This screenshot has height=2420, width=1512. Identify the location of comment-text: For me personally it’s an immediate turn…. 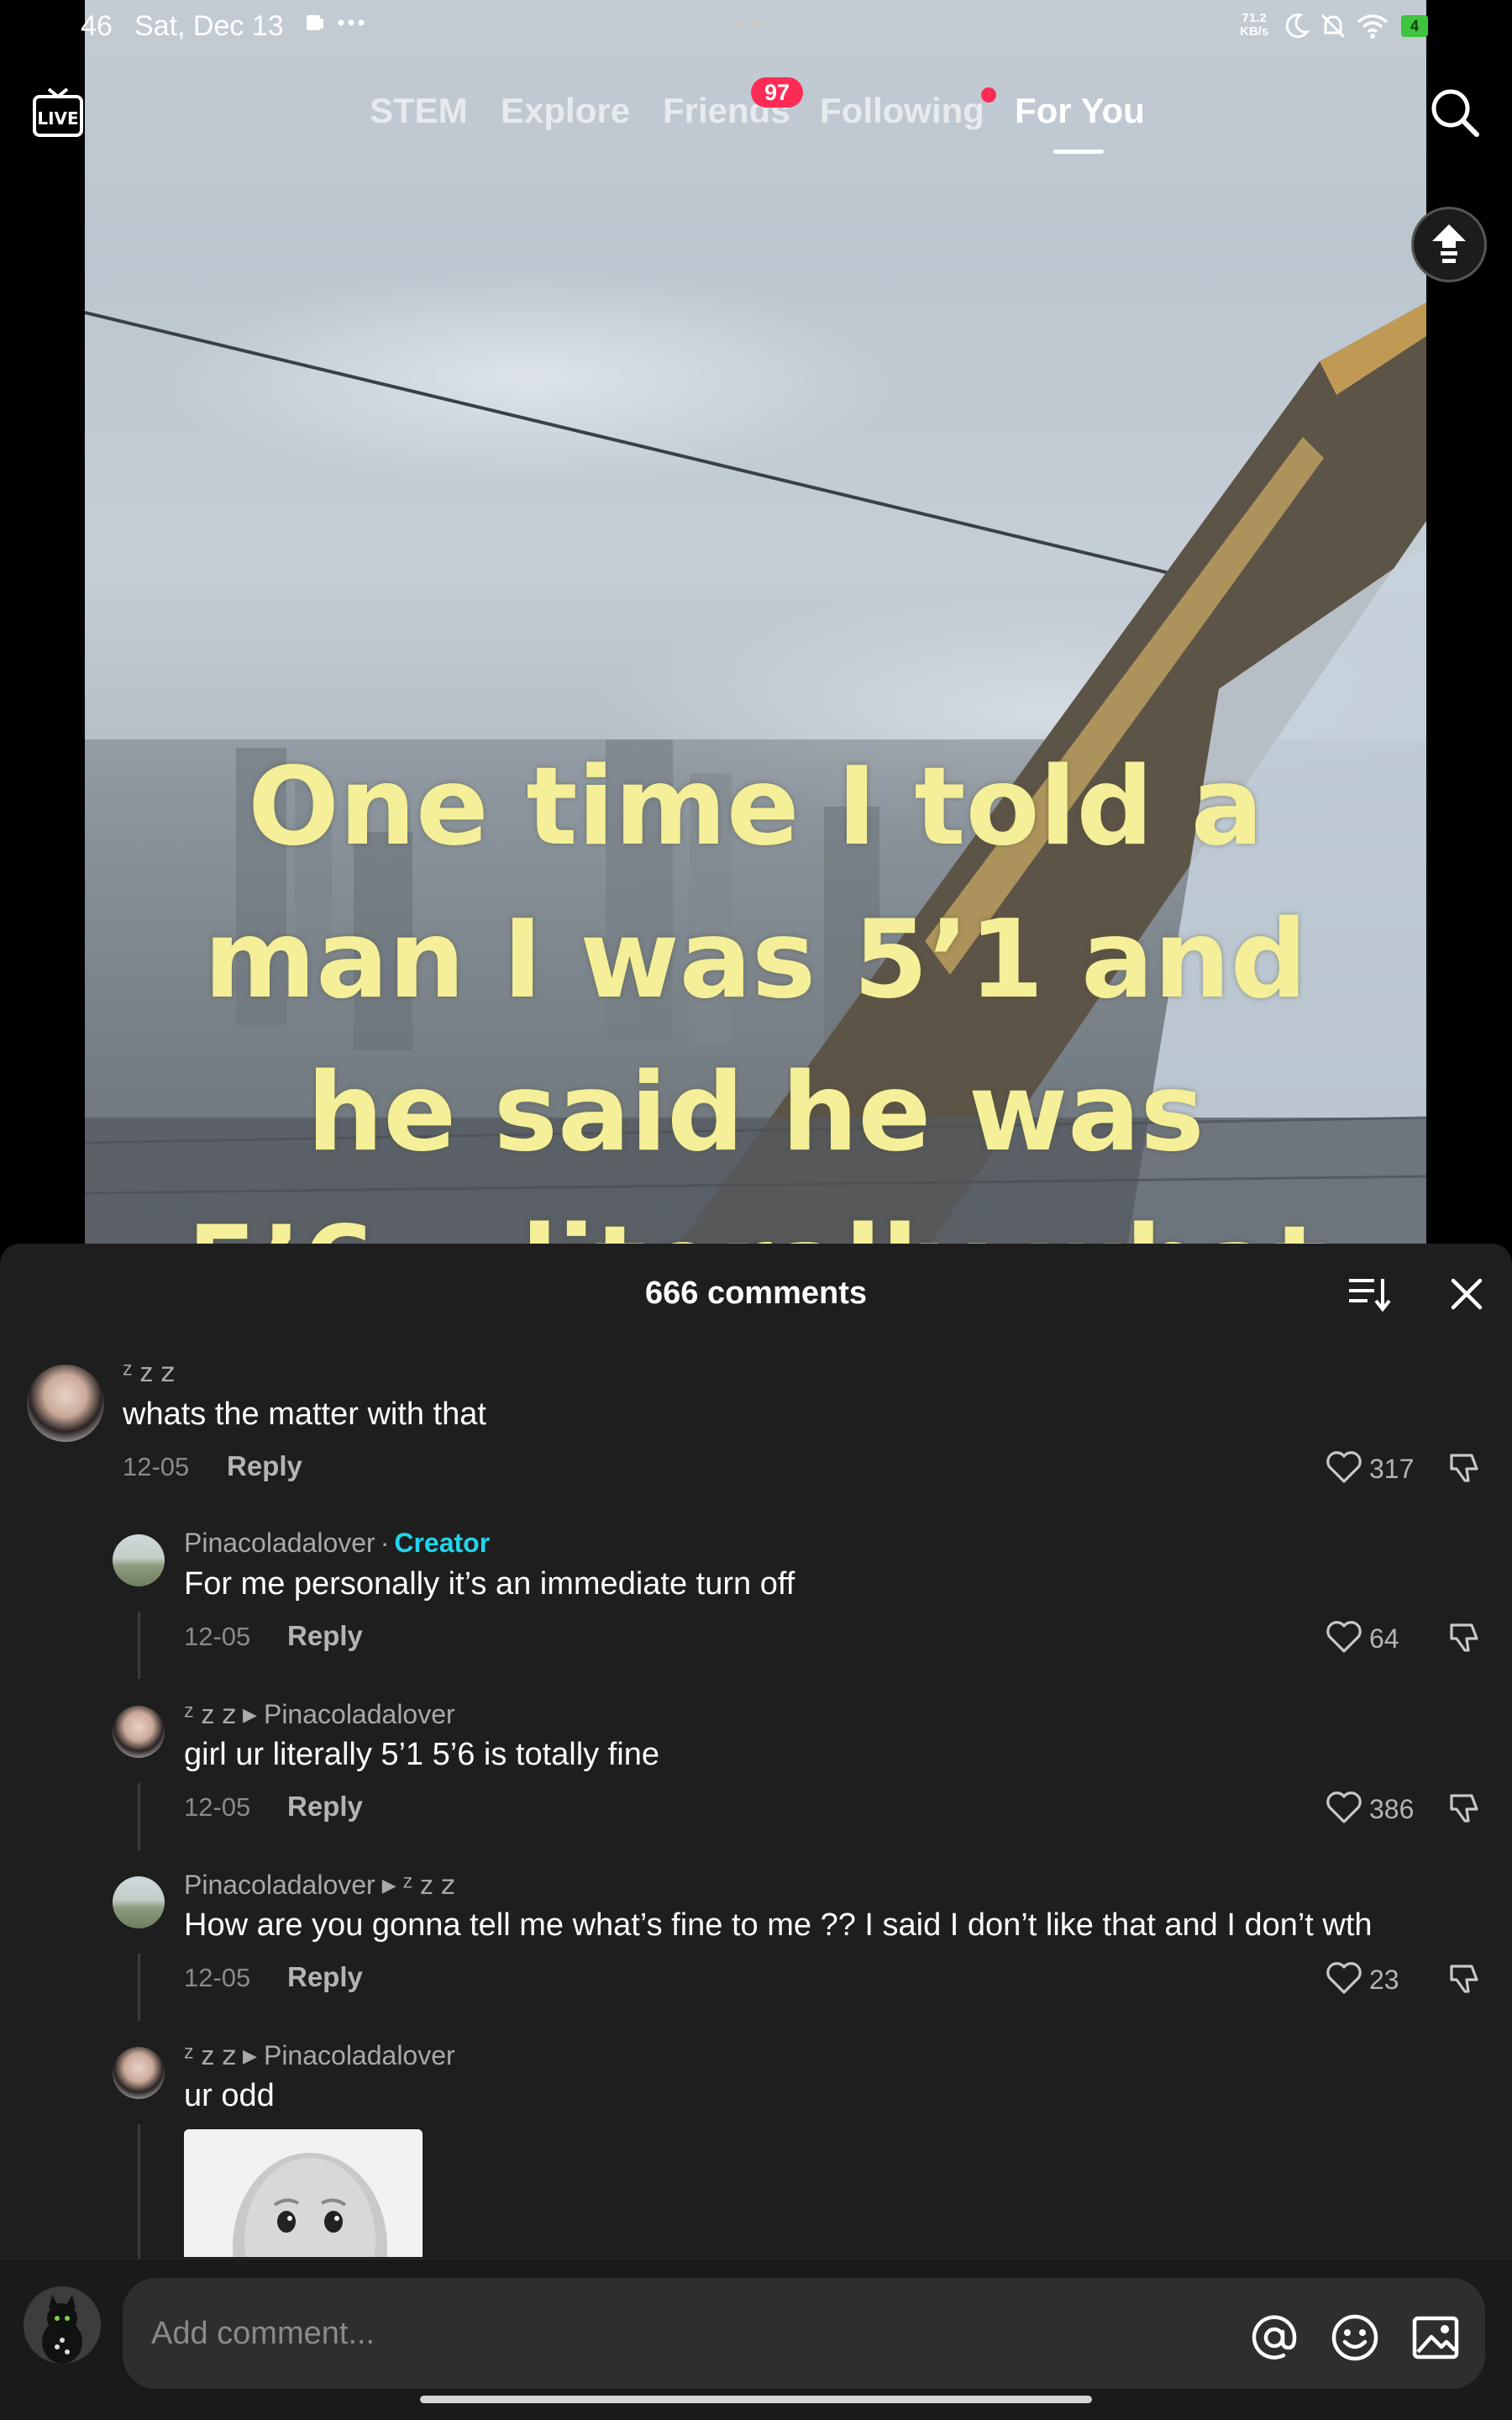
(489, 1584).